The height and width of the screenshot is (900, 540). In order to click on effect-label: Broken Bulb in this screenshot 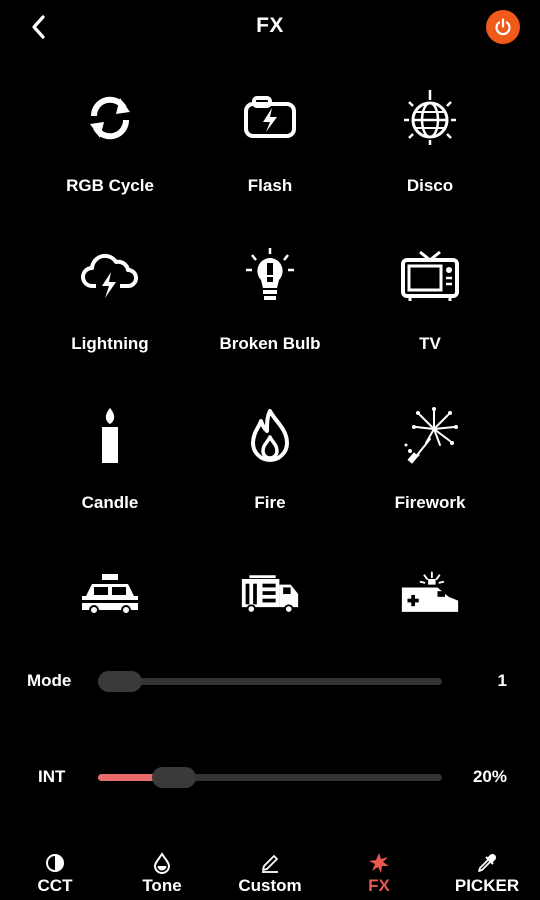, I will do `click(270, 343)`.